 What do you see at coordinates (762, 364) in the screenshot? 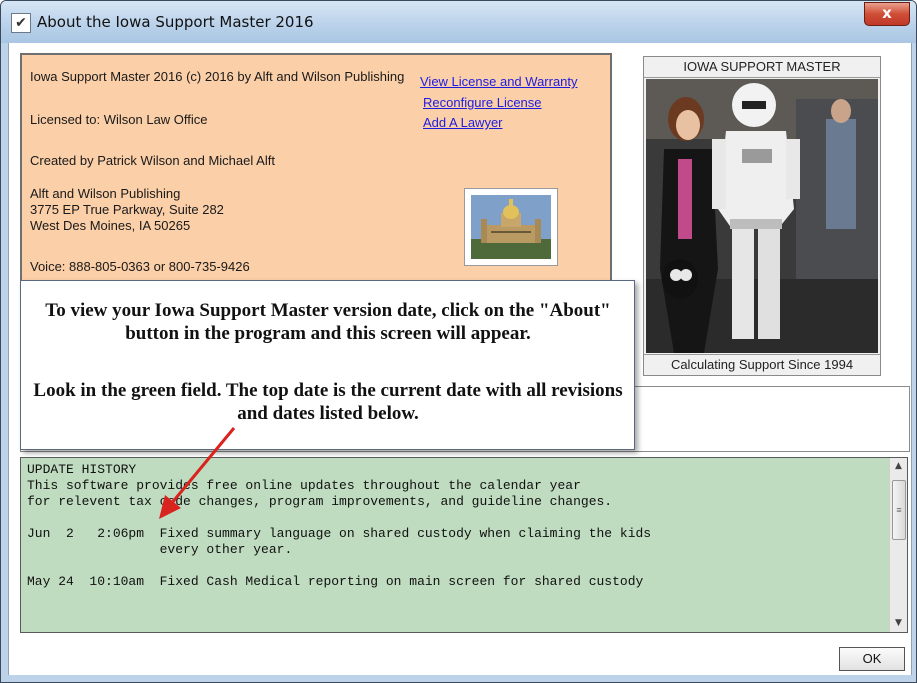
I see `photo-caption: Calculating Support Since 1994` at bounding box center [762, 364].